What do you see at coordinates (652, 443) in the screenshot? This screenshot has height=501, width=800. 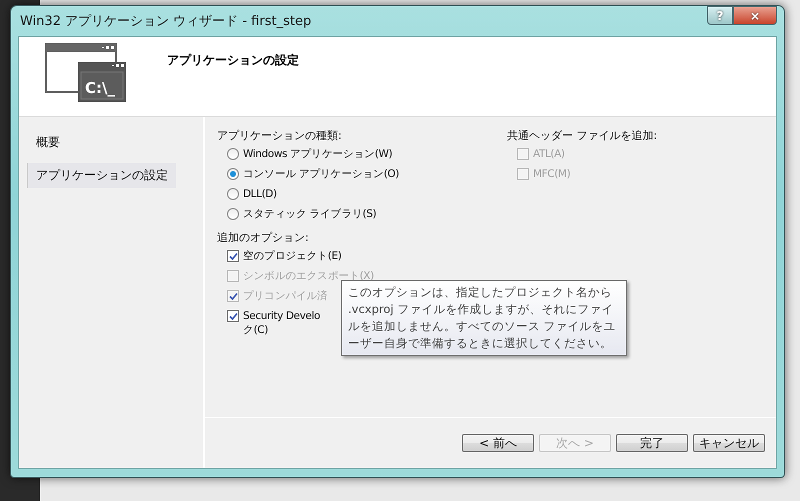 I see `wizard-button: 完了` at bounding box center [652, 443].